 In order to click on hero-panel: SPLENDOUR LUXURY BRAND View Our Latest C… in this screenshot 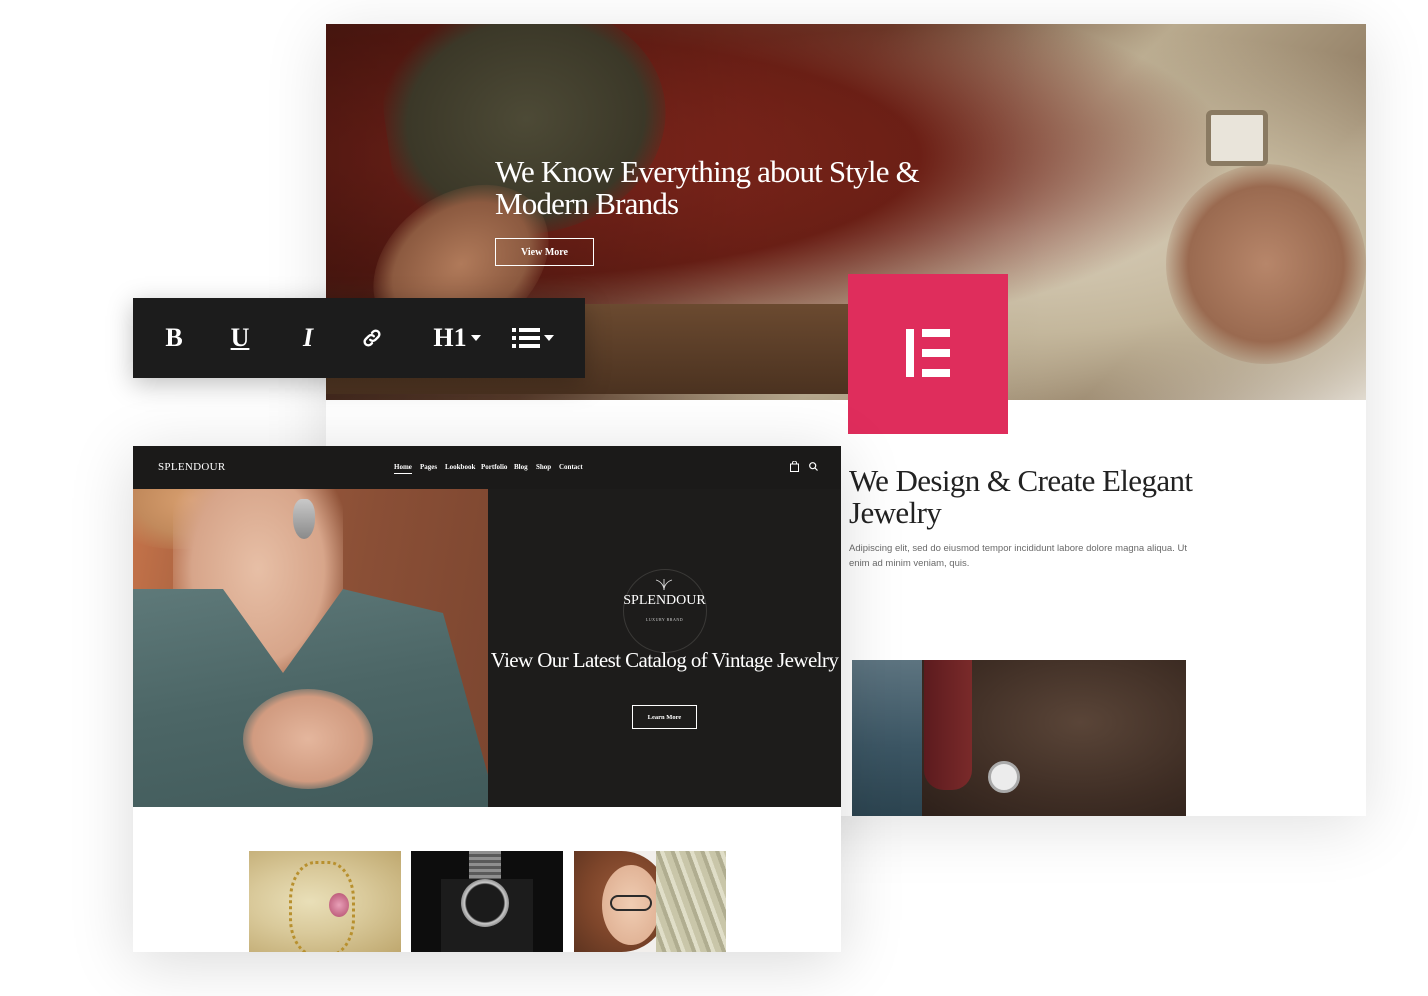, I will do `click(664, 648)`.